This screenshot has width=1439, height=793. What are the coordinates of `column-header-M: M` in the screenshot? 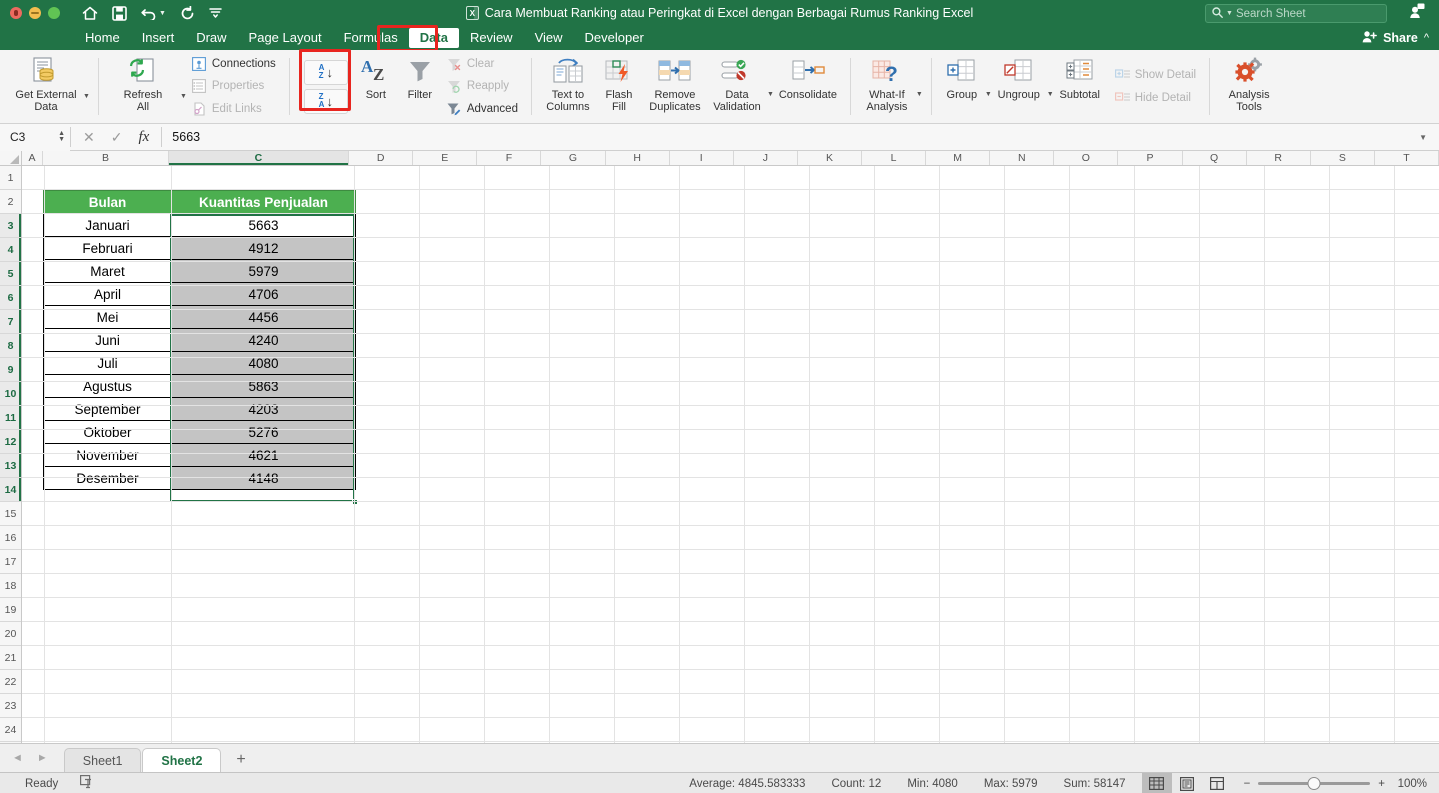 It's located at (958, 158).